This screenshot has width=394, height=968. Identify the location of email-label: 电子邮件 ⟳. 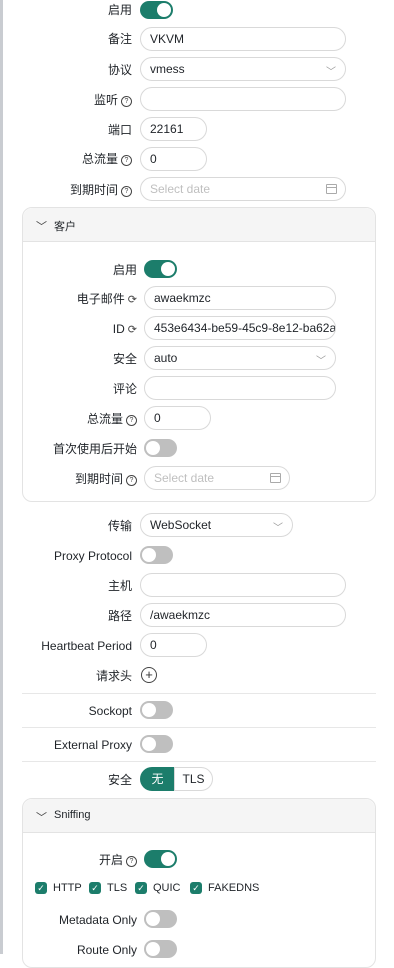
(106, 300).